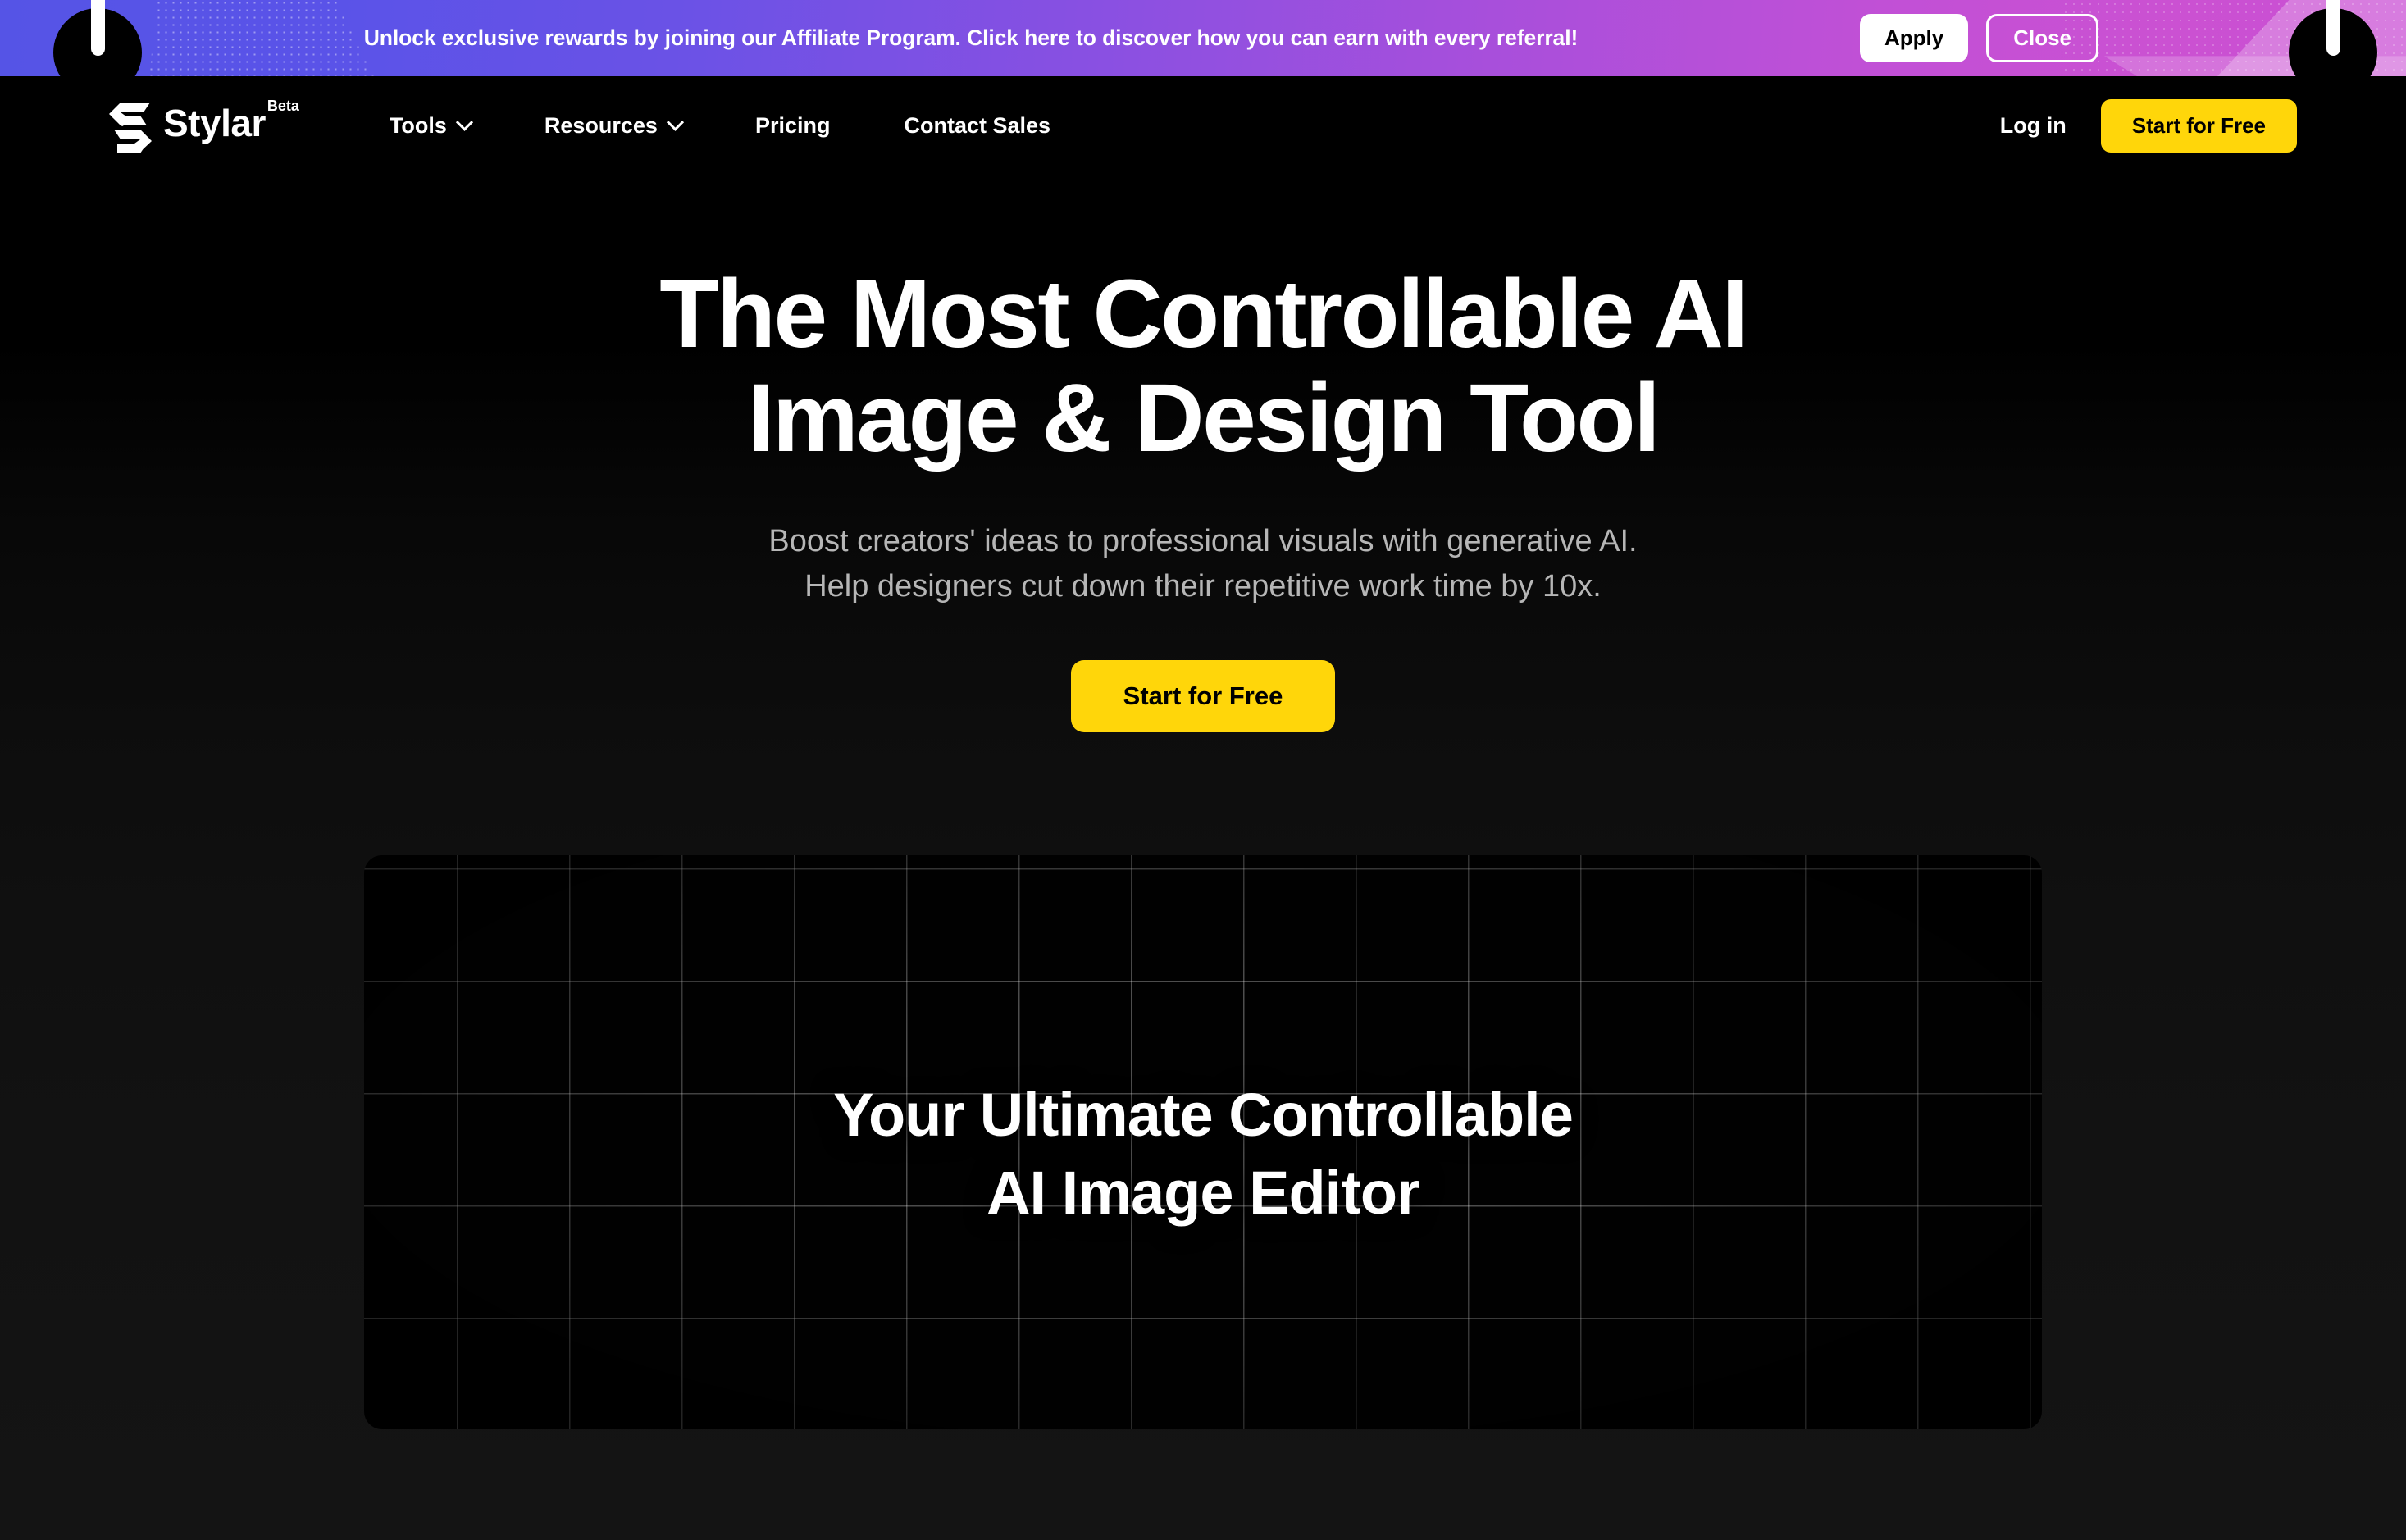 The height and width of the screenshot is (1540, 2406). I want to click on beta-badge: Beta, so click(283, 105).